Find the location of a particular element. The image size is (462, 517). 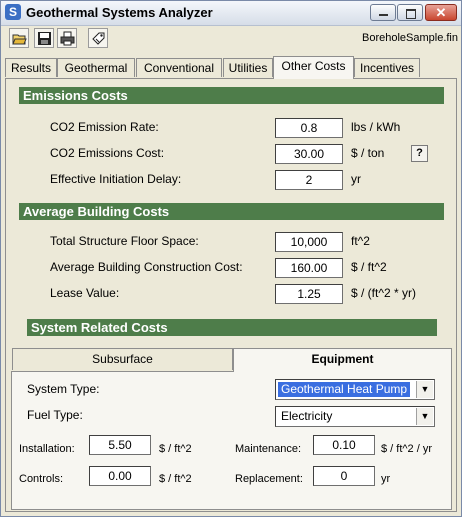

subtab-subsurface: Subsurface is located at coordinates (122, 359).